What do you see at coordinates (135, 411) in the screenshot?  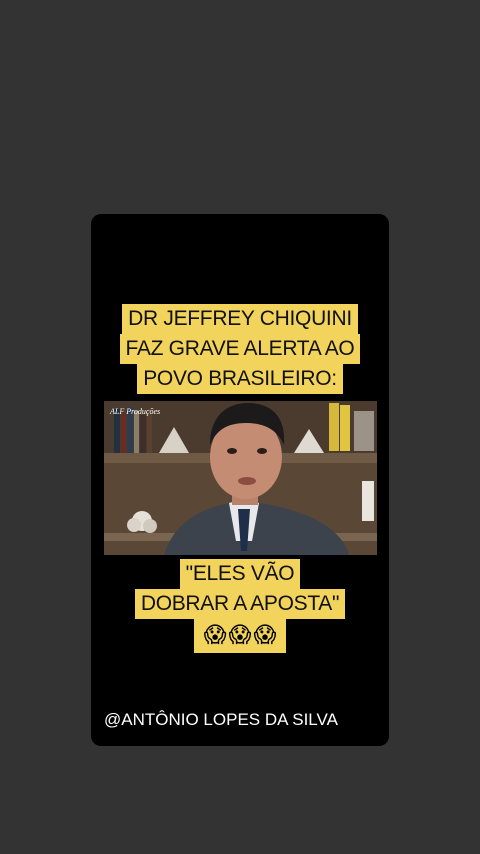 I see `video-watermark: ALF Produções` at bounding box center [135, 411].